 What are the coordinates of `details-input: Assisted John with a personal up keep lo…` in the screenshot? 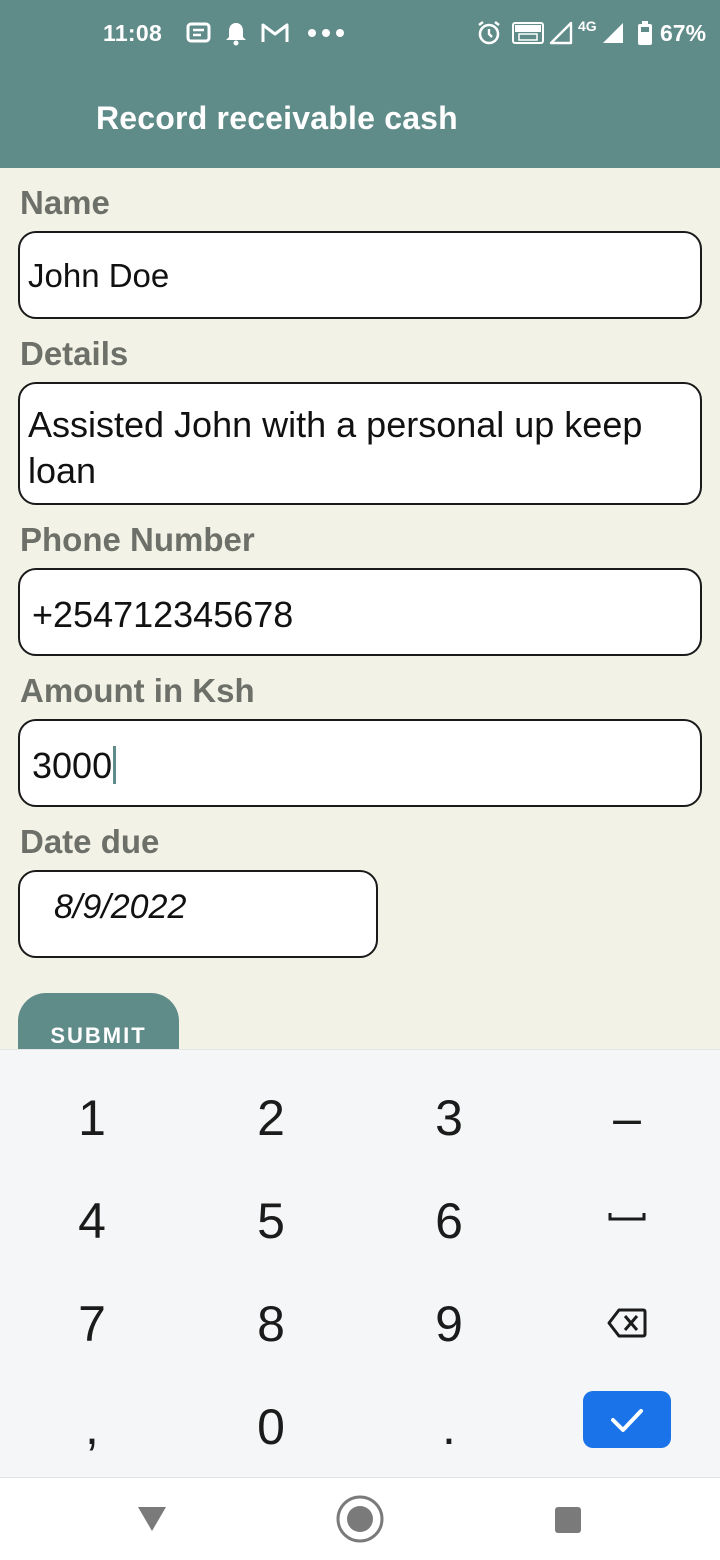 It's located at (360, 443).